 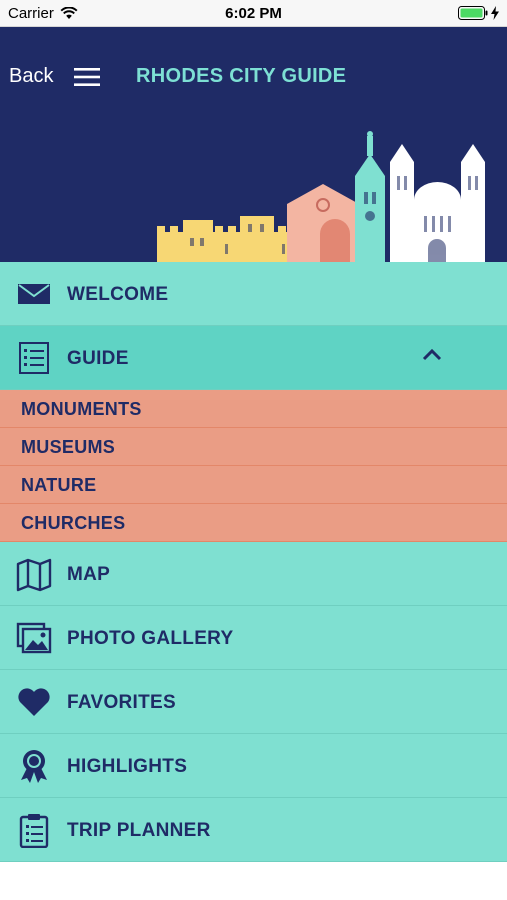 What do you see at coordinates (81, 409) in the screenshot?
I see `submenu-item-label: MONUMENTS` at bounding box center [81, 409].